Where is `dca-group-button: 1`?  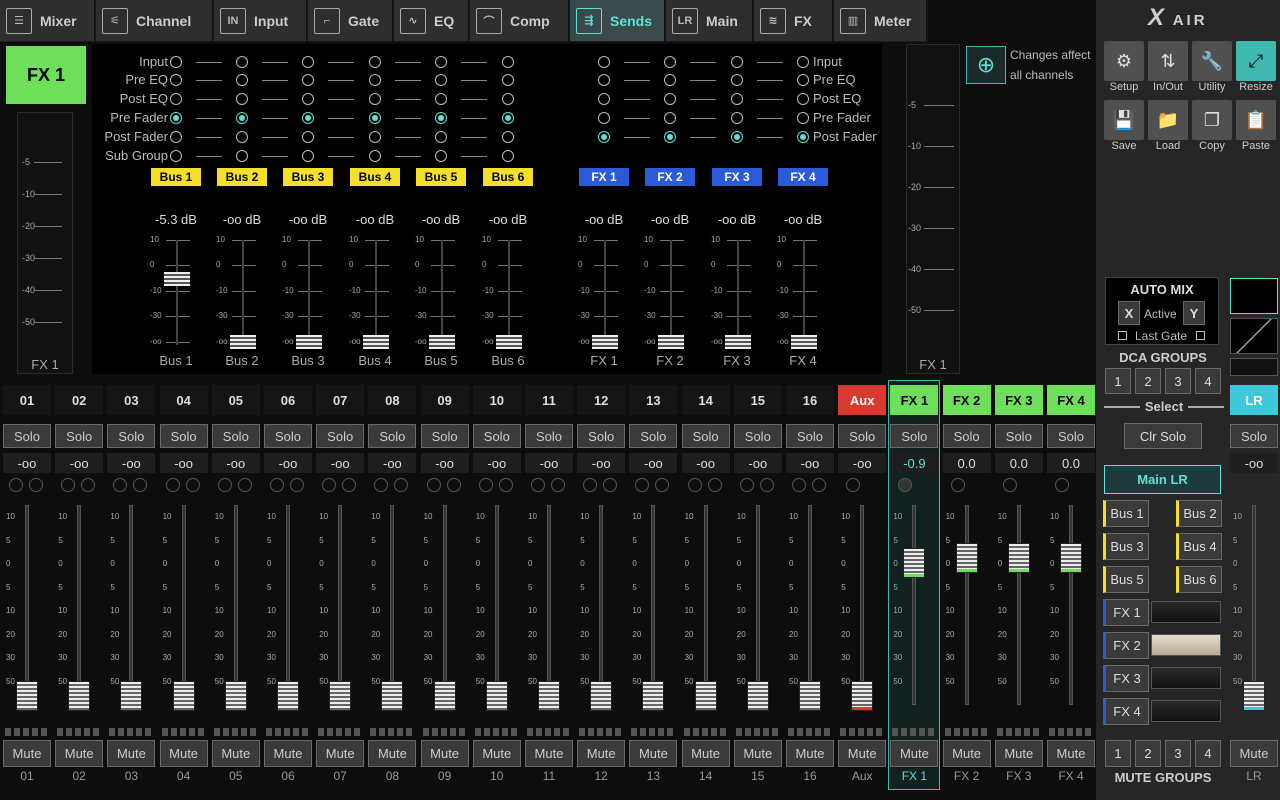
dca-group-button: 1 is located at coordinates (1118, 381).